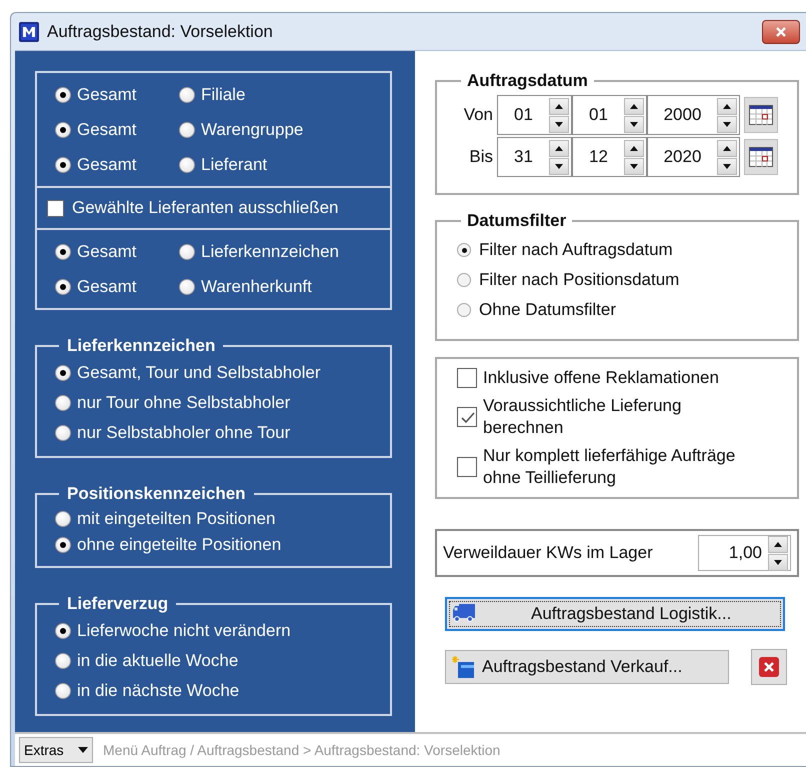  What do you see at coordinates (576, 250) in the screenshot?
I see `radio-label: Filter nach Auftragsdatum` at bounding box center [576, 250].